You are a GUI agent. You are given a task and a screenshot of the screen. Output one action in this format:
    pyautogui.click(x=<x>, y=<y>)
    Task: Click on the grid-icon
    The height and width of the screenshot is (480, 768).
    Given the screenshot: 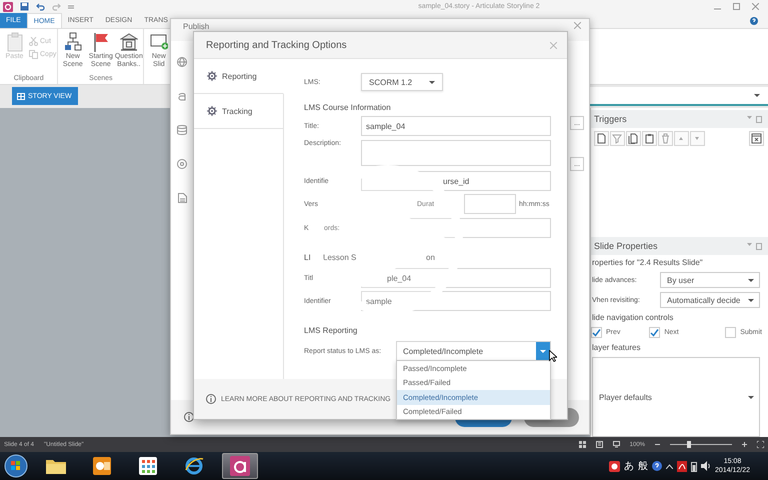 What is the action you would take?
    pyautogui.click(x=148, y=466)
    